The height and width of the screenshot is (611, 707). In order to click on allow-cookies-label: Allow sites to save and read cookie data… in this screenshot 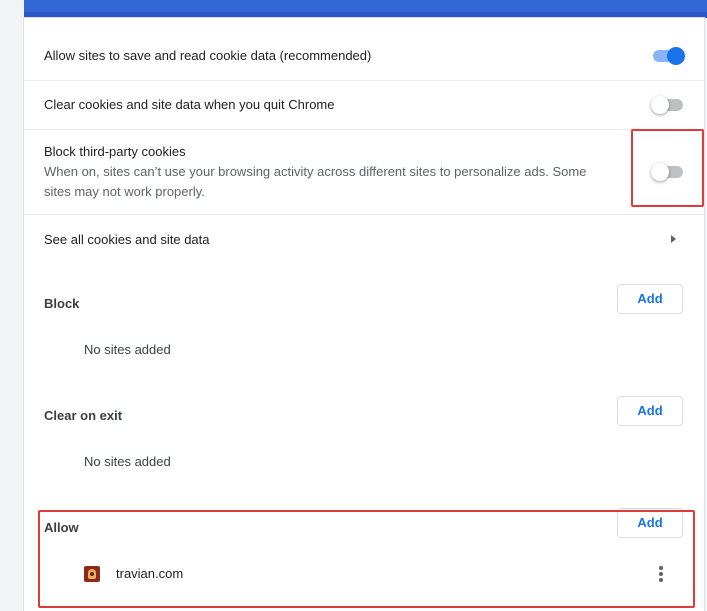, I will do `click(208, 55)`.